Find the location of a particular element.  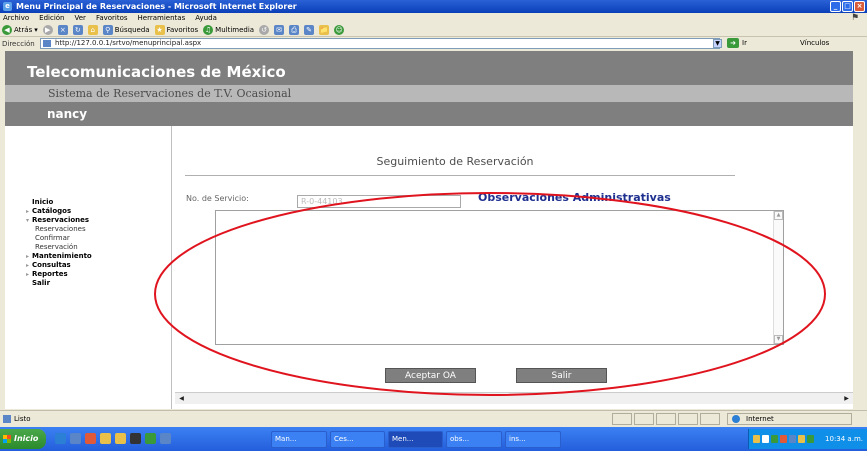

tool-quicklaunch-icon is located at coordinates (150, 438).